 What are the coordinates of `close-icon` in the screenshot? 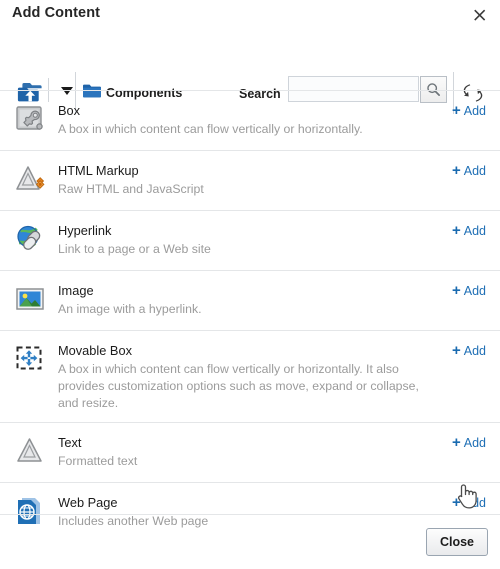 It's located at (480, 15).